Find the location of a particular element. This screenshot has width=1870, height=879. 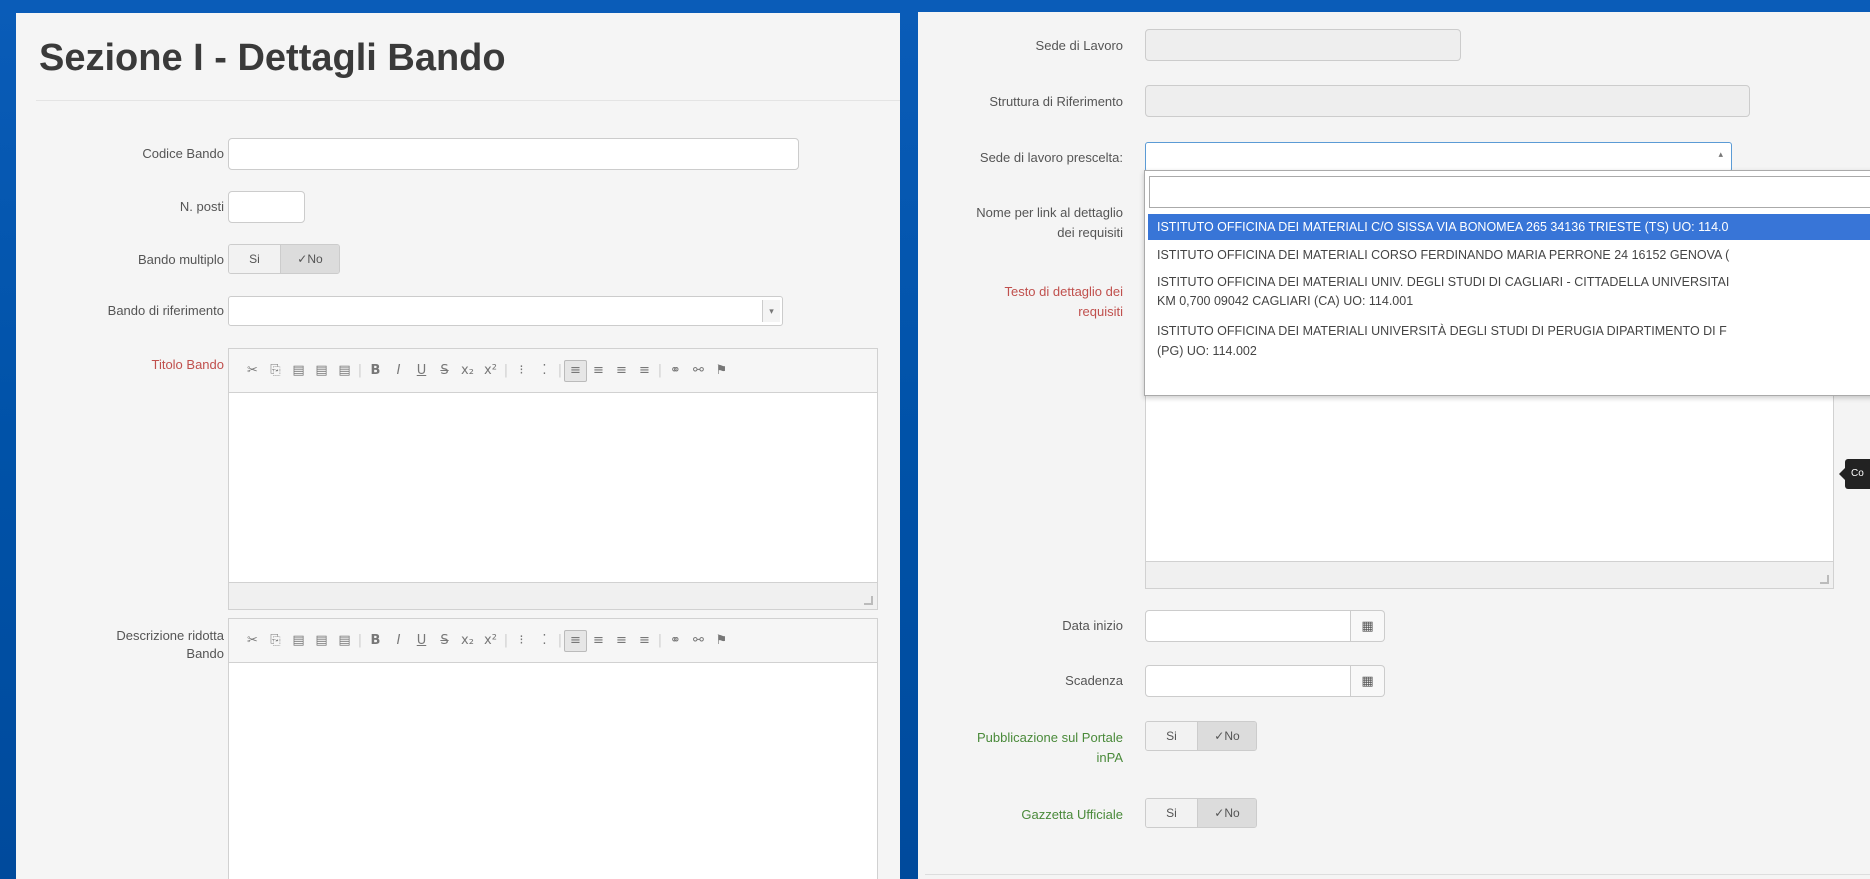

testo-dettaglio-label-2: requisiti is located at coordinates (1100, 311).